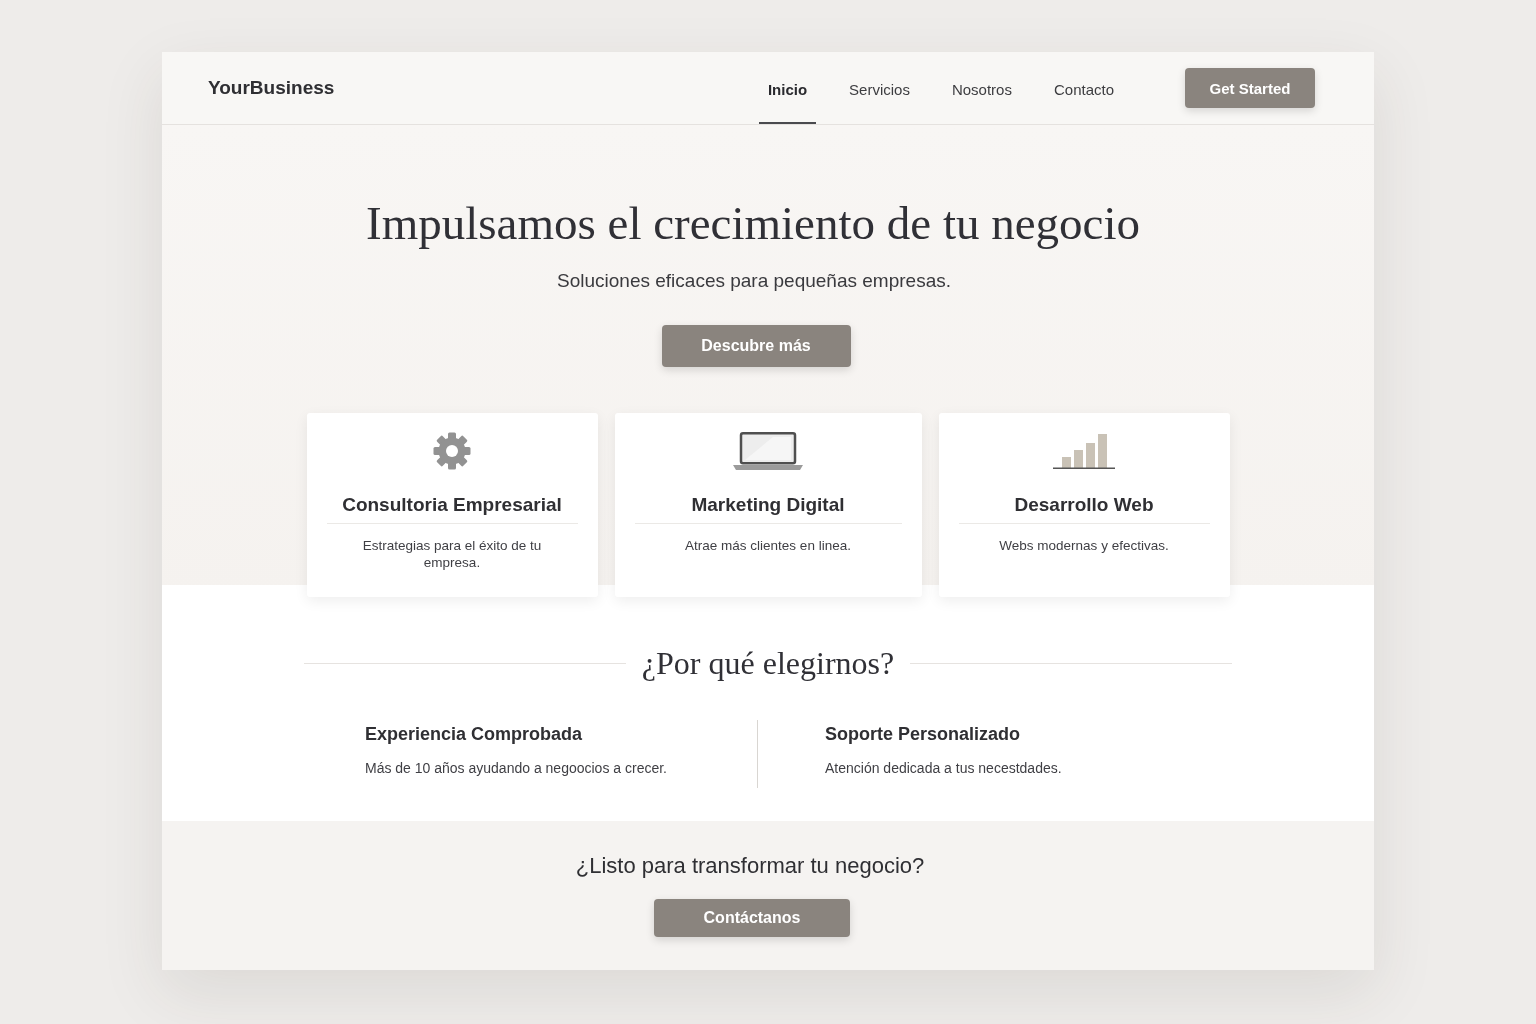  What do you see at coordinates (768, 545) in the screenshot?
I see `service-description: Atrae más clientes en linea.` at bounding box center [768, 545].